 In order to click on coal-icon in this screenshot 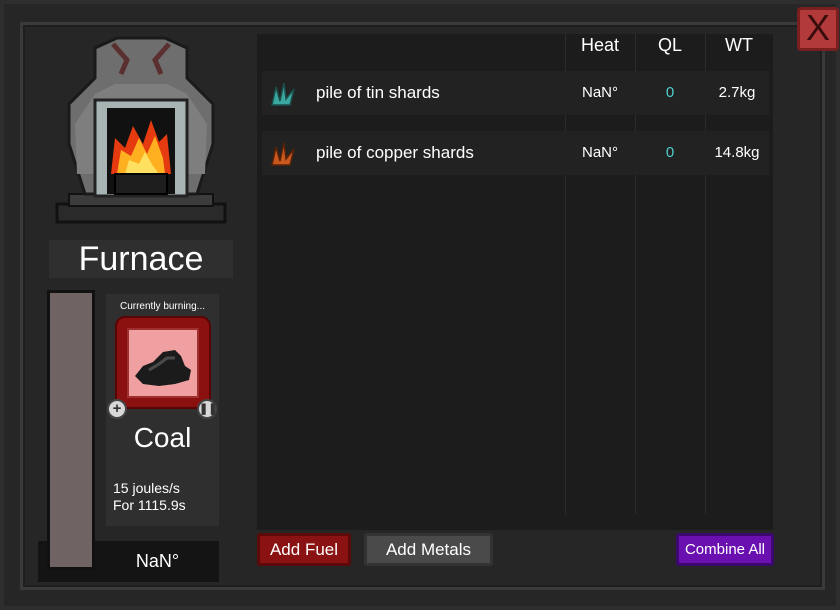, I will do `click(163, 368)`.